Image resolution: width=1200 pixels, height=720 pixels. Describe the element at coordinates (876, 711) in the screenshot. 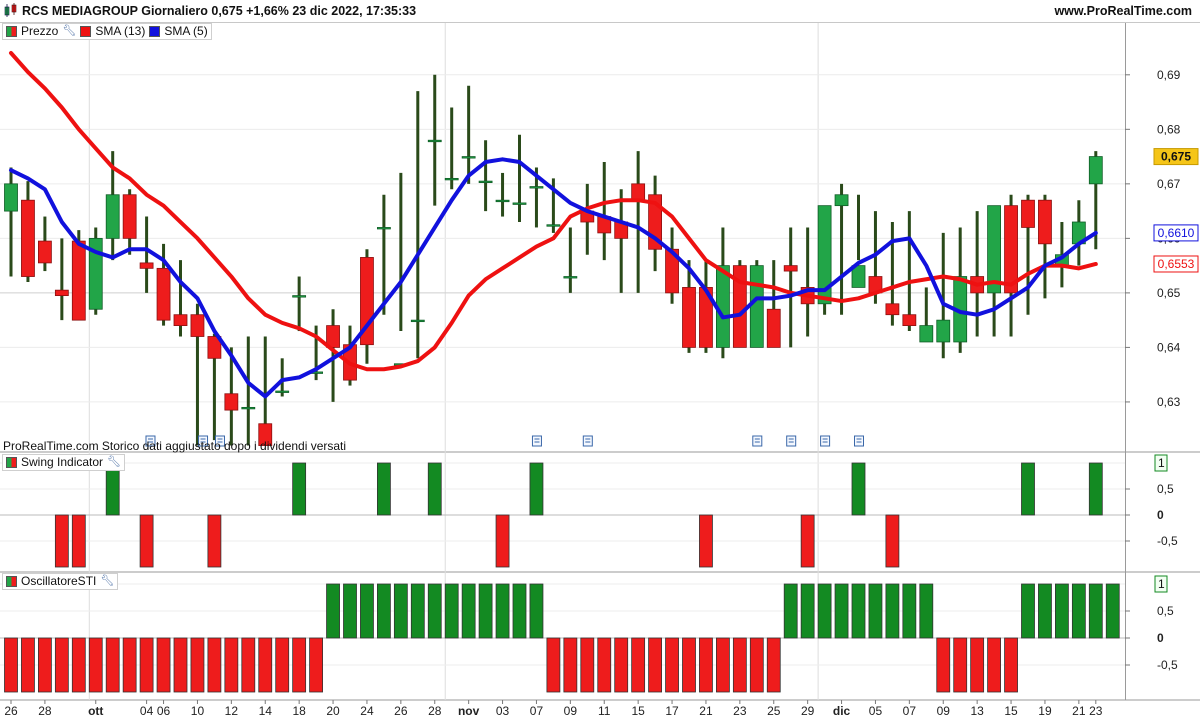

I see `x-tick-label: 05` at that location.